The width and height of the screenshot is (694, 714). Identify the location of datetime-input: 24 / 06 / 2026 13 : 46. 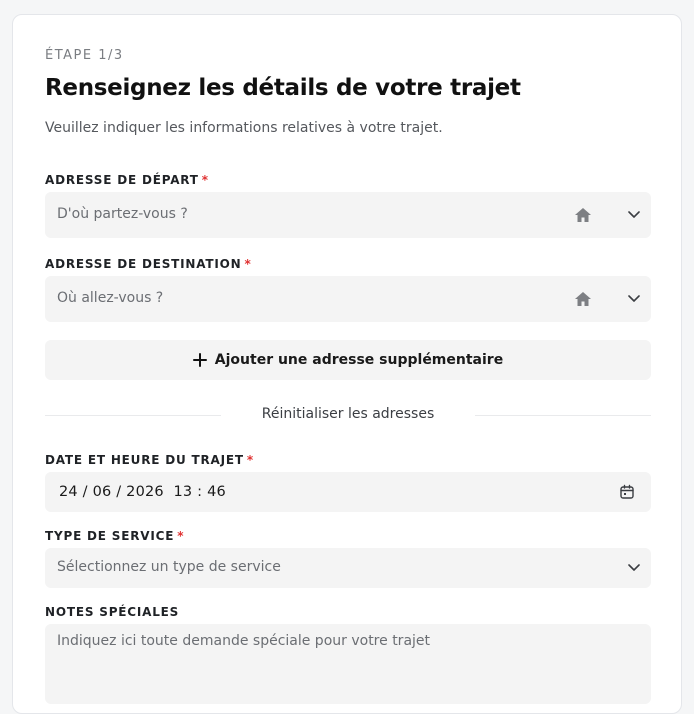
(348, 492).